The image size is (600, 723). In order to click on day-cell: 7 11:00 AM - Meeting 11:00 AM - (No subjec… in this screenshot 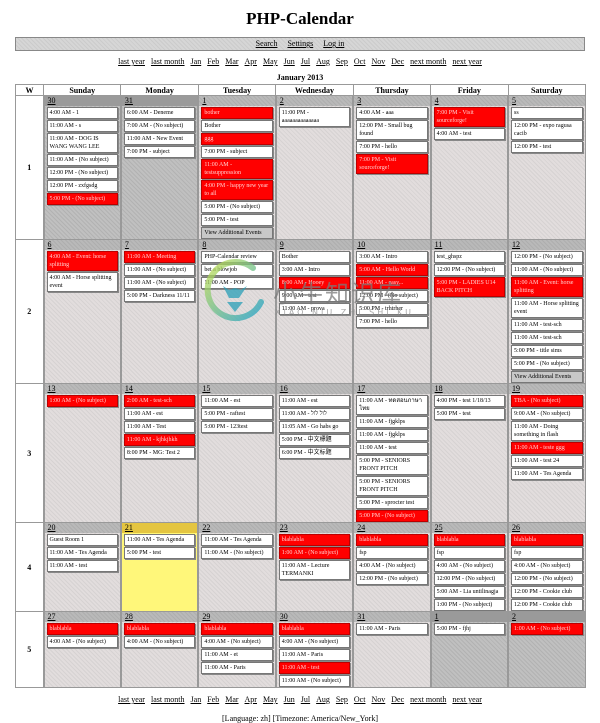, I will do `click(159, 311)`.